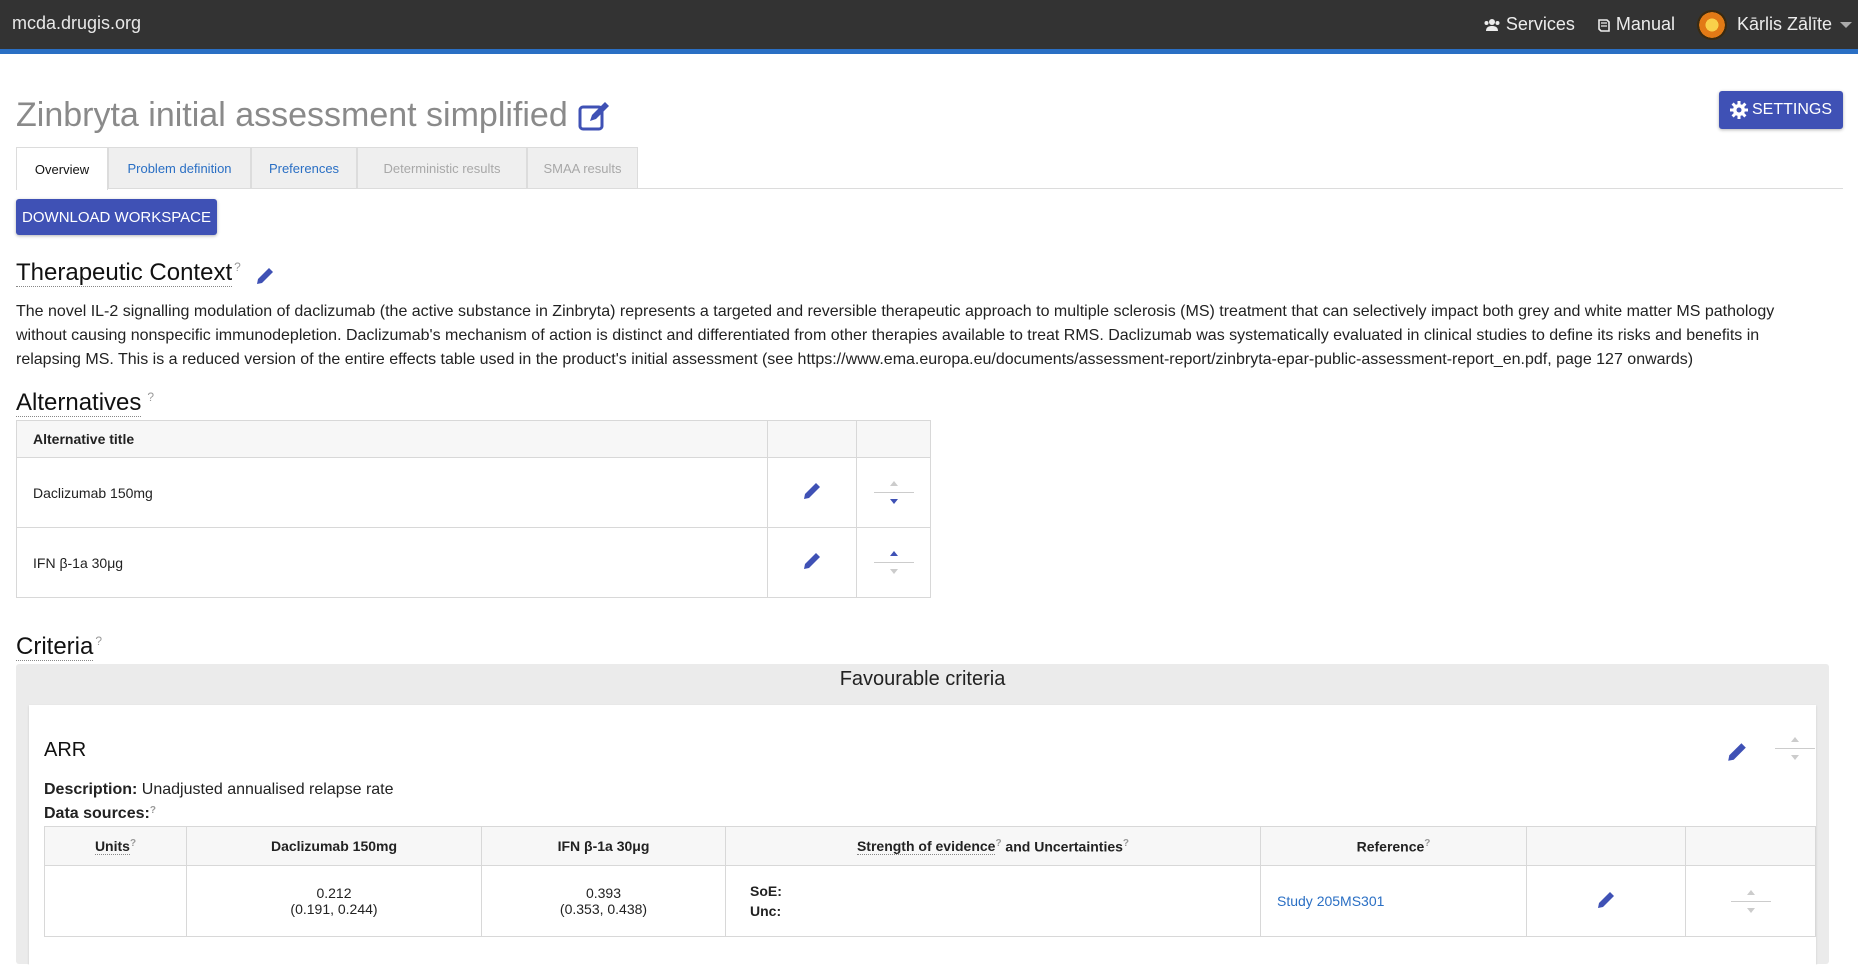 This screenshot has width=1858, height=965. Describe the element at coordinates (1062, 846) in the screenshot. I see `unc-header-label: and Uncertainties` at that location.